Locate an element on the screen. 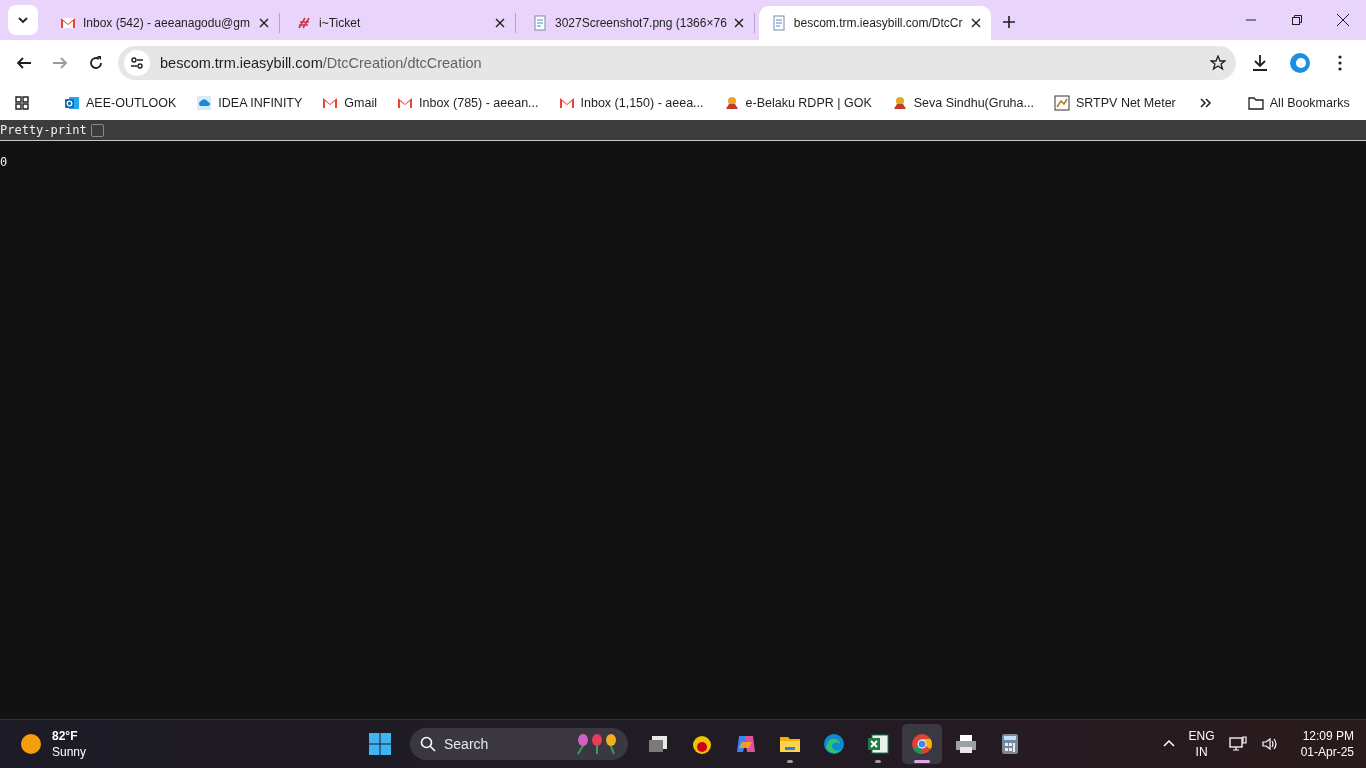 The height and width of the screenshot is (768, 1366). plus-icon is located at coordinates (1008, 22).